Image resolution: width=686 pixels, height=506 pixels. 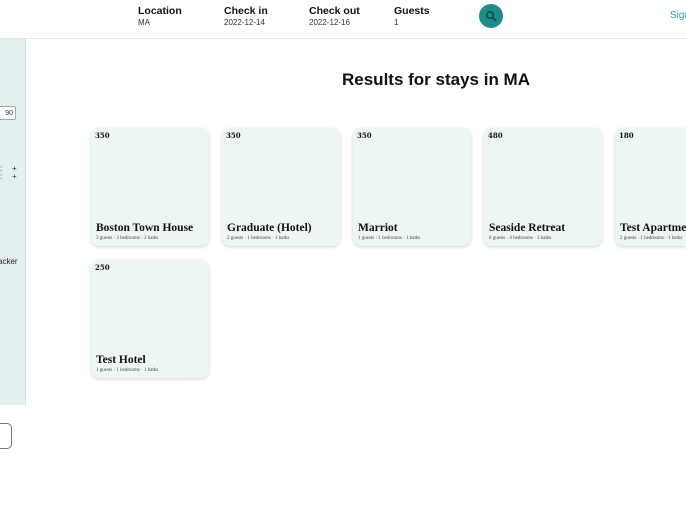 I want to click on guests-stepper: + +, so click(x=14, y=173).